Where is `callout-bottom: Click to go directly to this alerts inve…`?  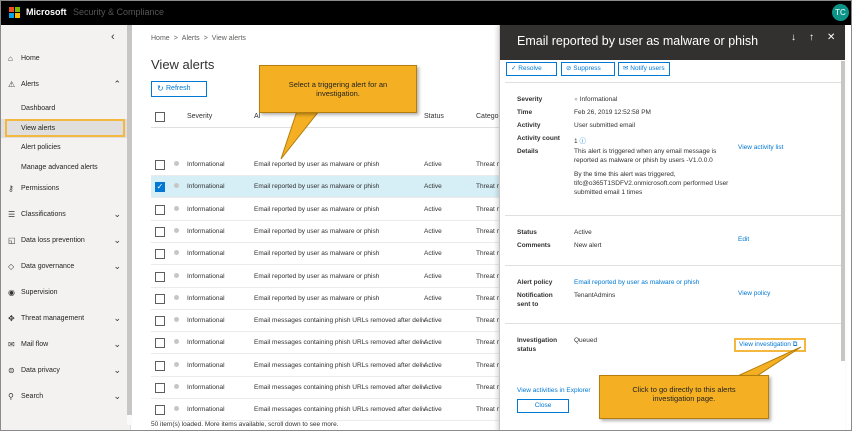
callout-bottom: Click to go directly to this alerts inve… is located at coordinates (684, 397).